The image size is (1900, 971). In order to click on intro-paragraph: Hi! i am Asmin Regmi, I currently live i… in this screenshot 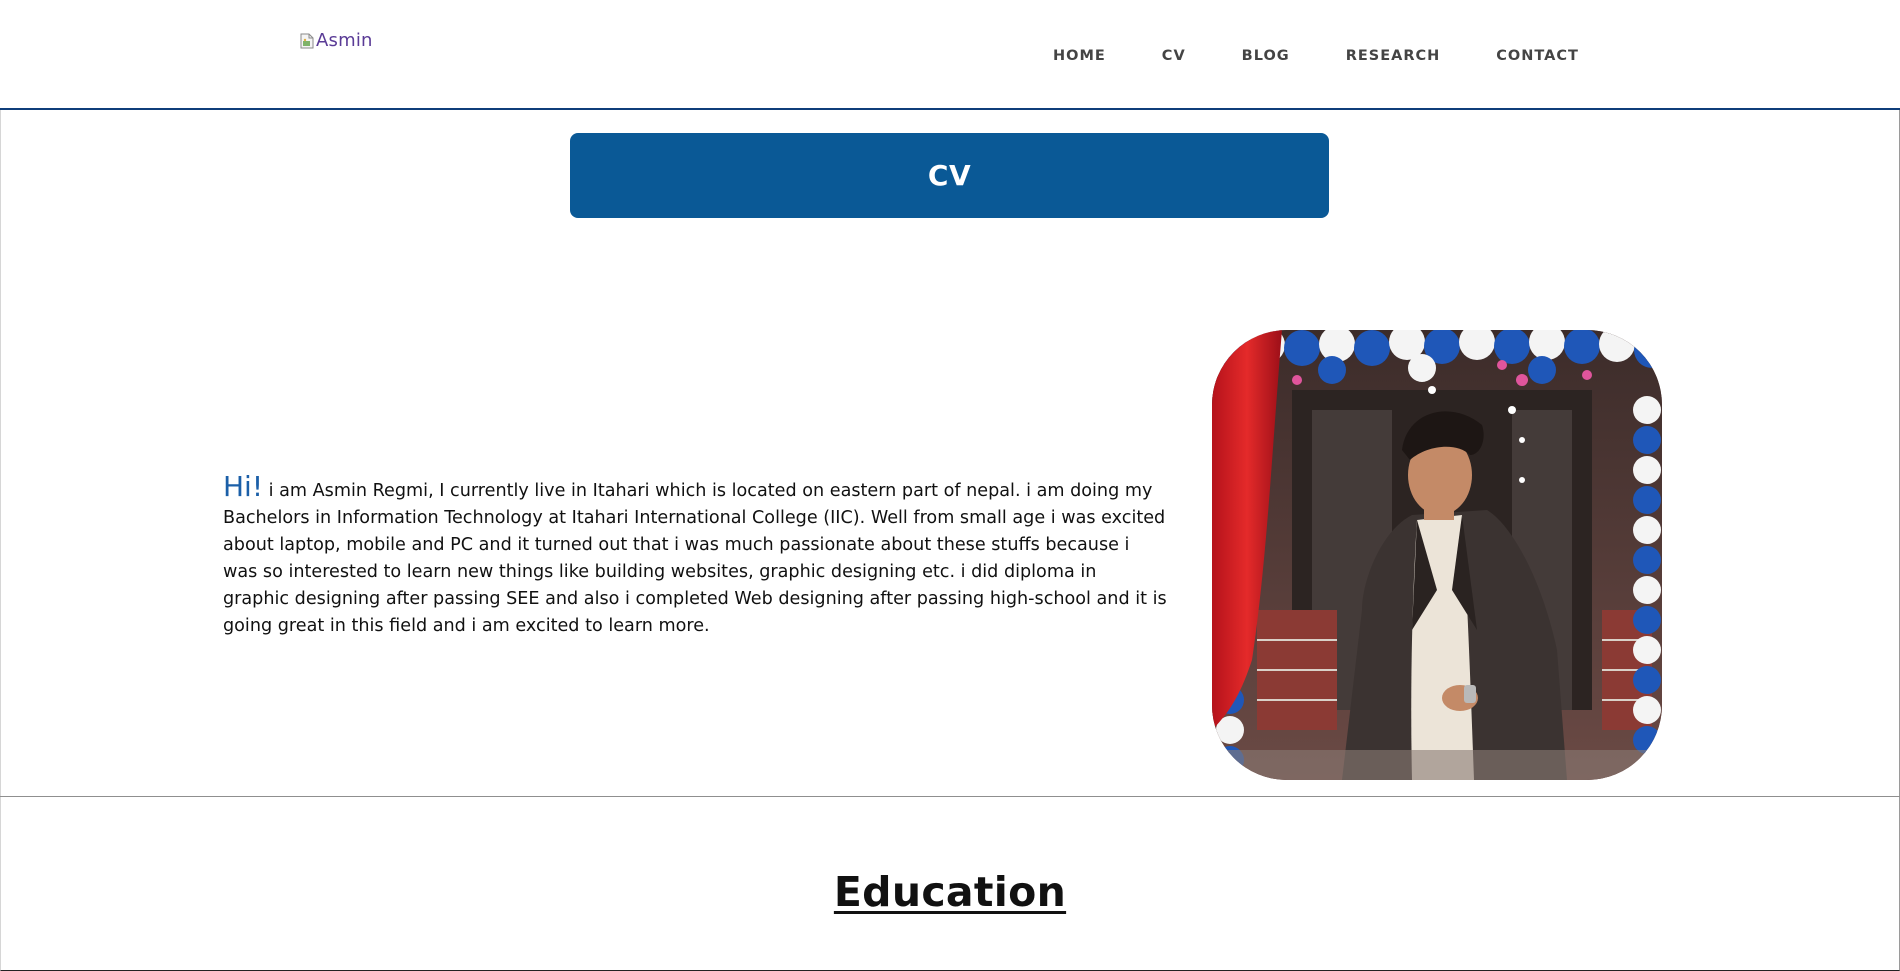, I will do `click(695, 556)`.